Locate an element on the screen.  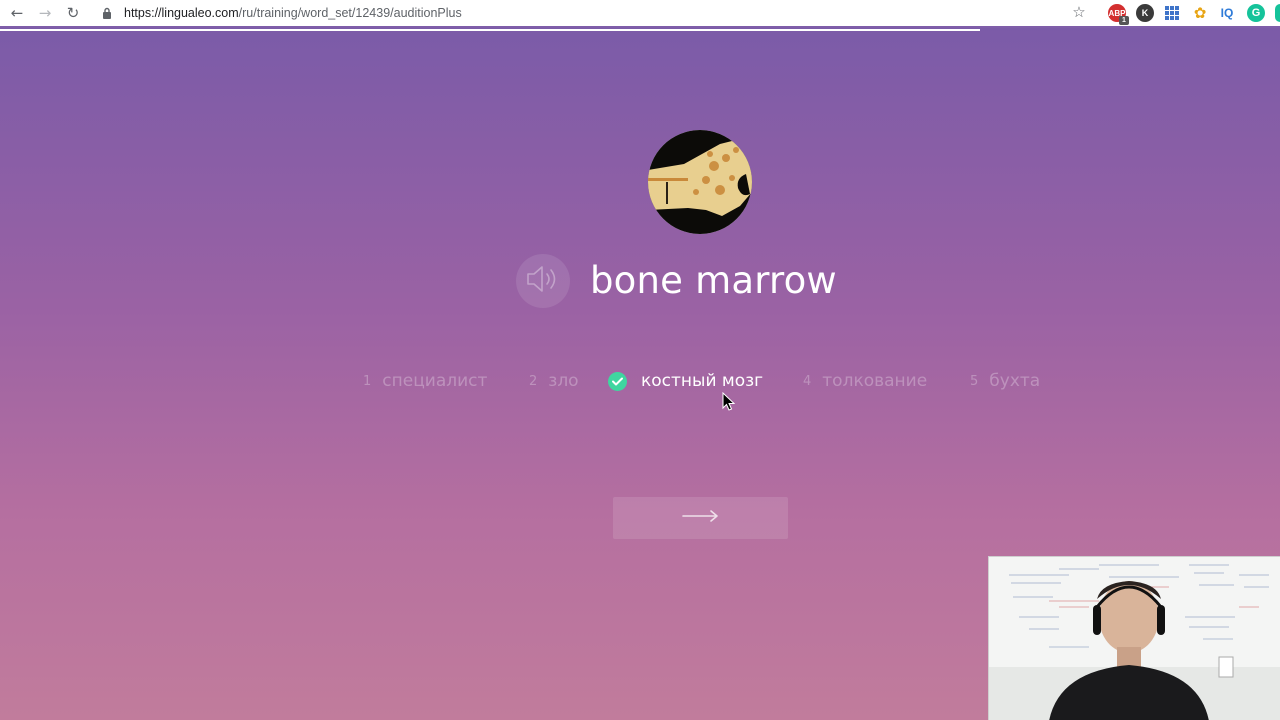
answer-option-3-correct: костный мозг is located at coordinates (685, 381).